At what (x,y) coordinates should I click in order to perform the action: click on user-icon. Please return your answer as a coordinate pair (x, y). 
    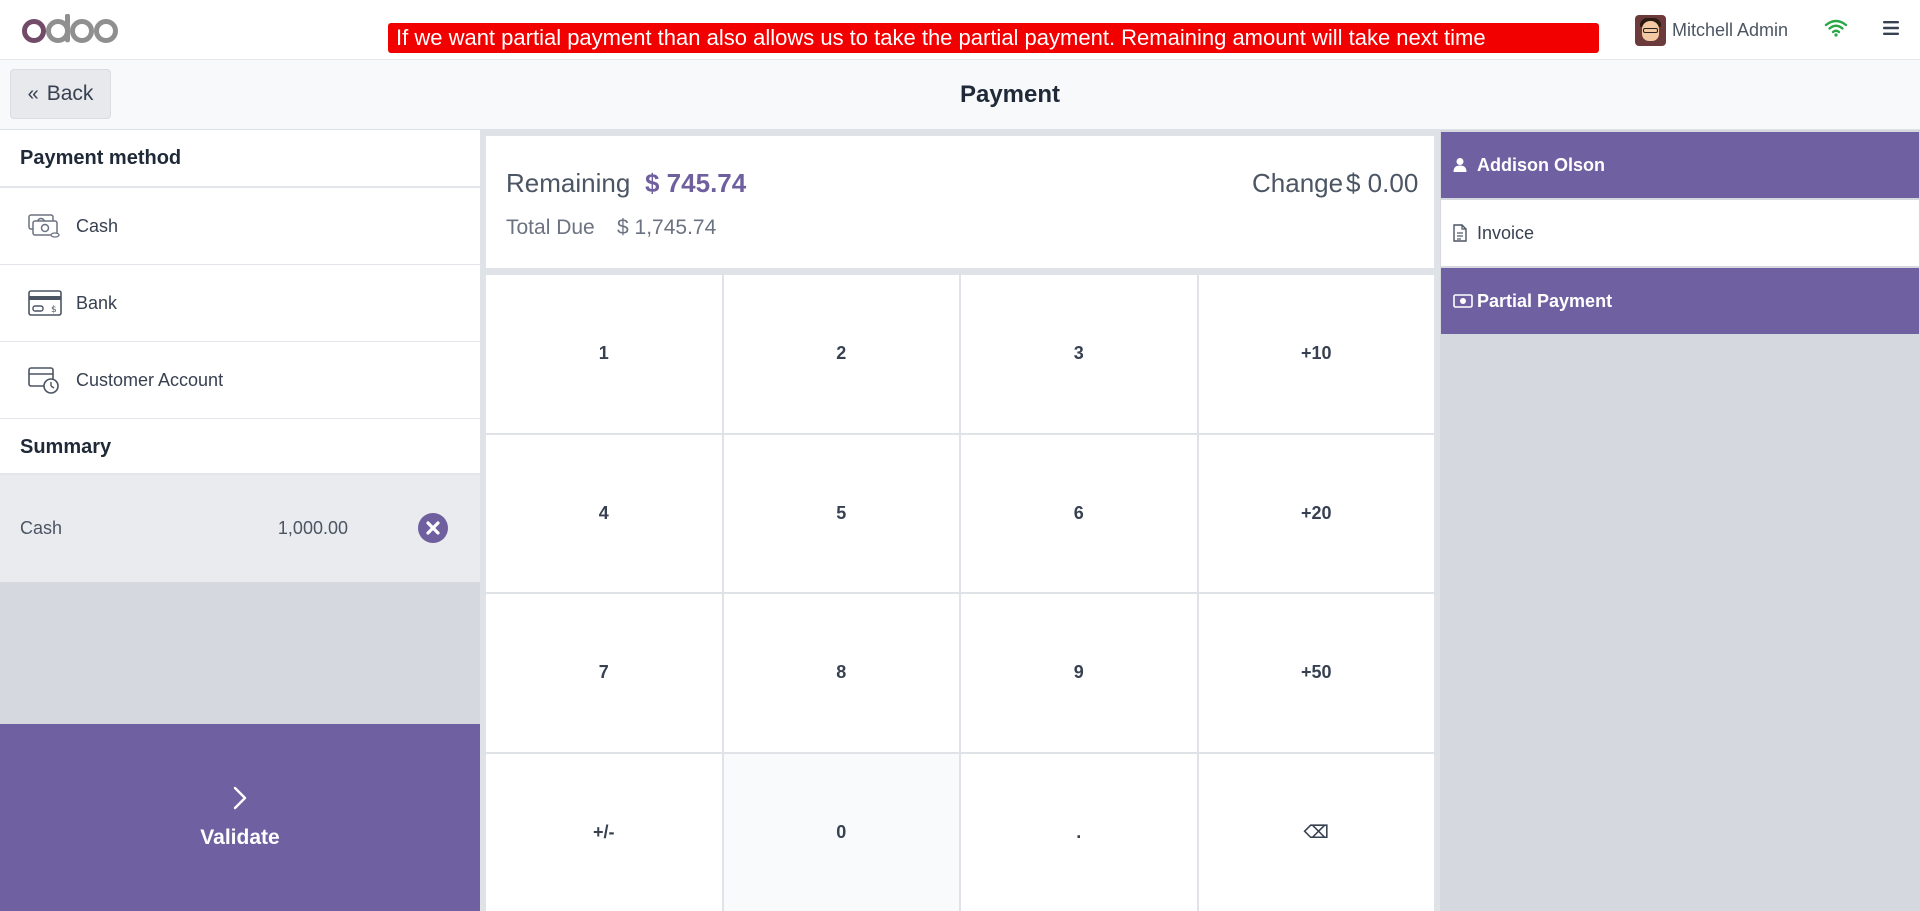
    Looking at the image, I should click on (1460, 165).